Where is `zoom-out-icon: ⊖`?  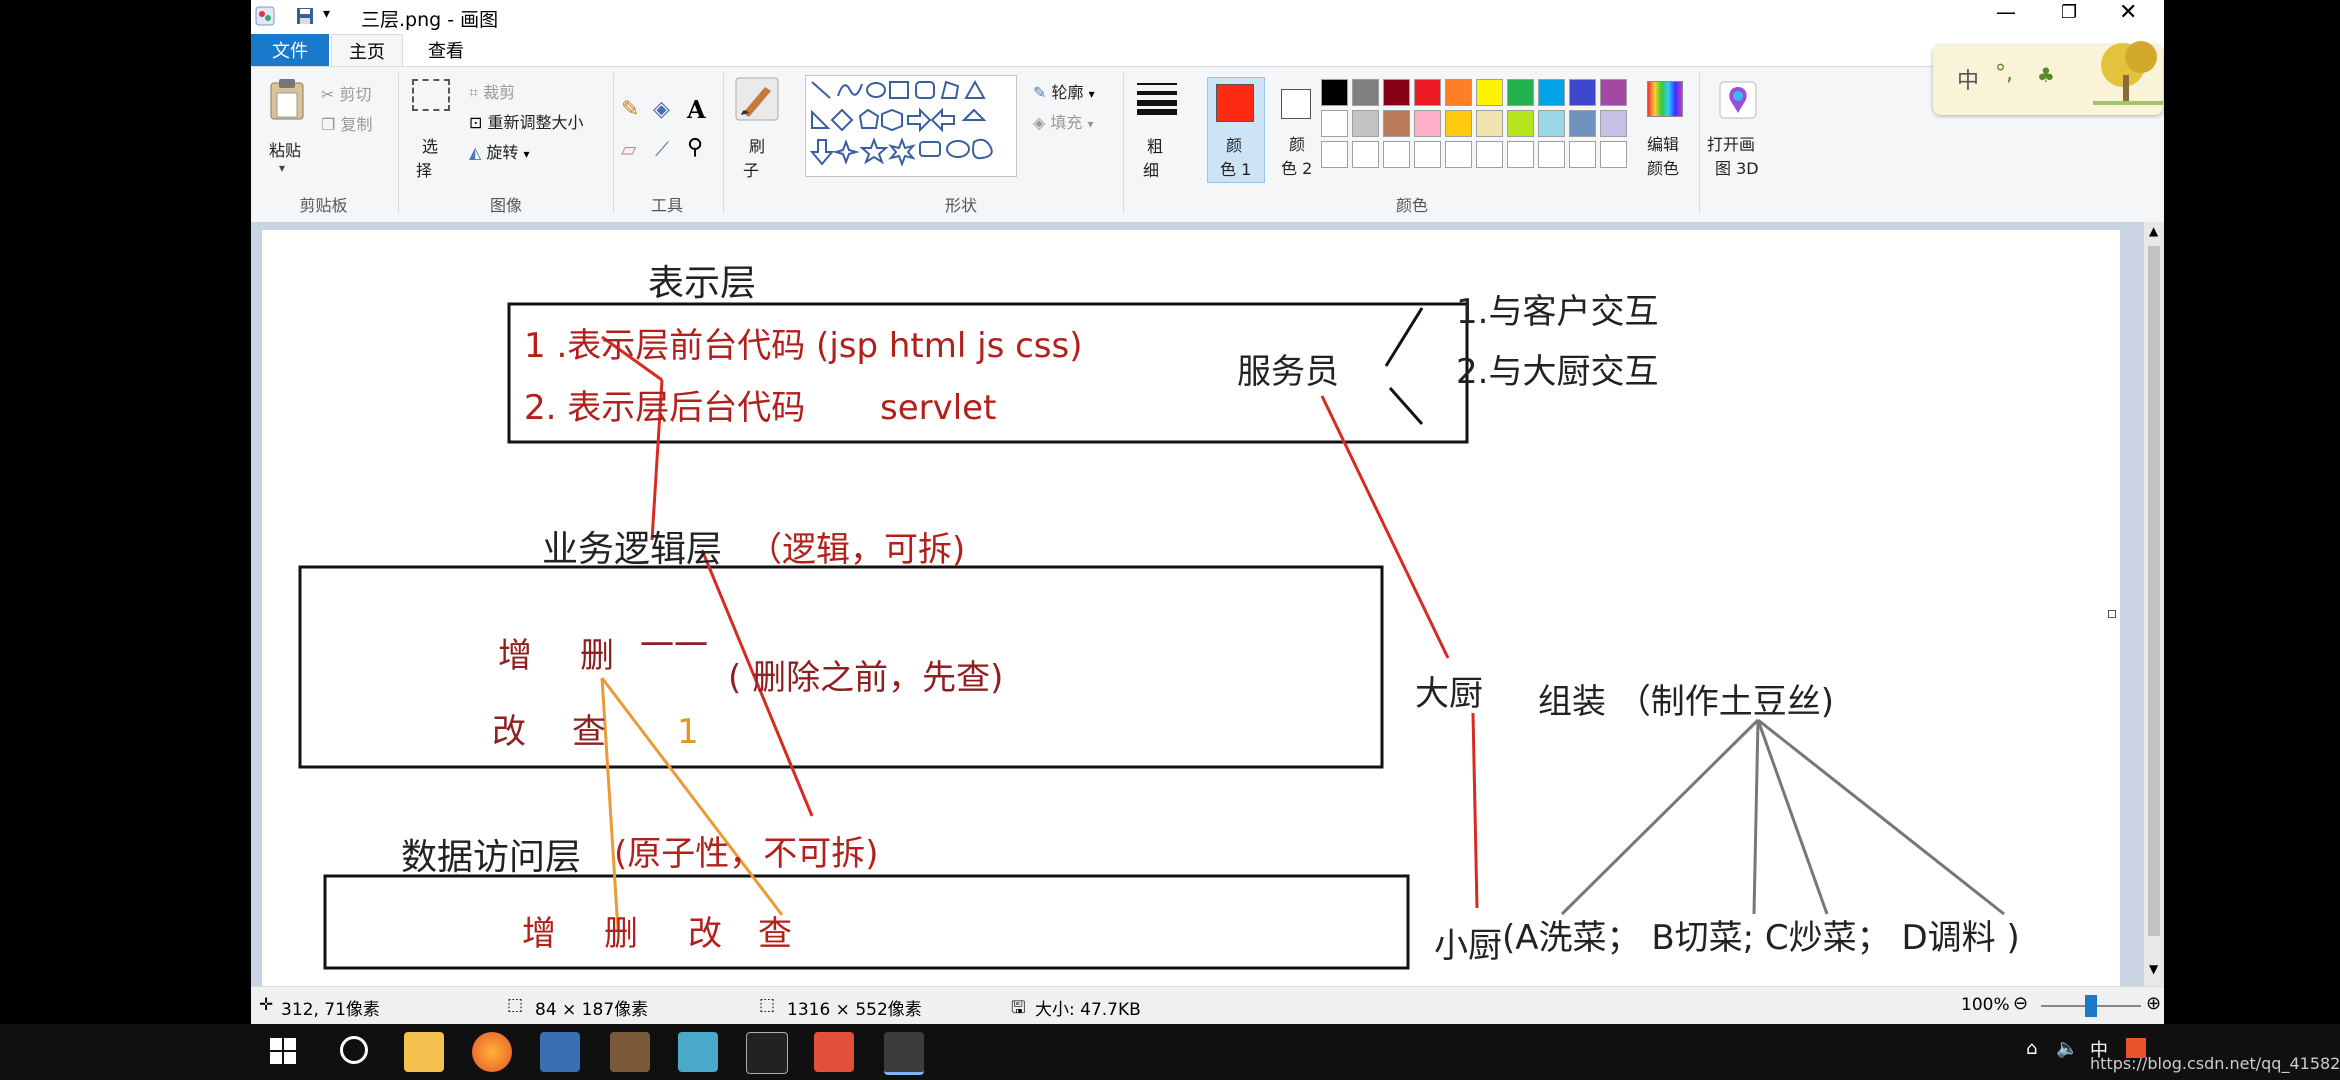 zoom-out-icon: ⊖ is located at coordinates (2020, 1003).